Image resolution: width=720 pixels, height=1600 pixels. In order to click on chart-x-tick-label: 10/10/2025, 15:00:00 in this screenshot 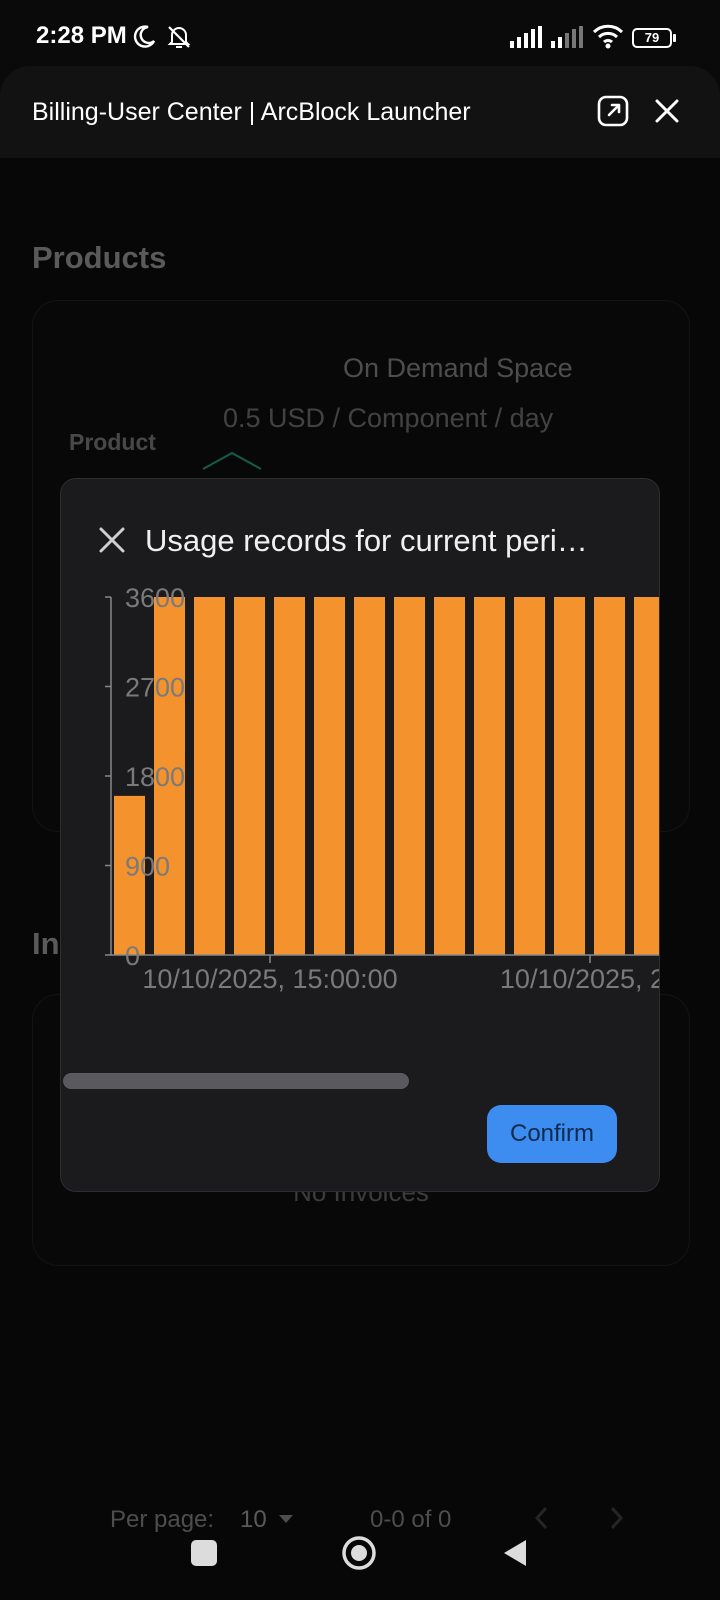, I will do `click(269, 979)`.